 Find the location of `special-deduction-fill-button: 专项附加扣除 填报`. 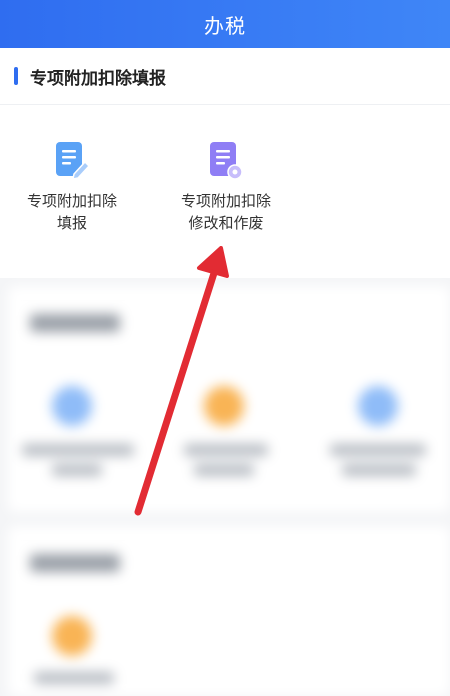

special-deduction-fill-button: 专项附加扣除 填报 is located at coordinates (72, 187).